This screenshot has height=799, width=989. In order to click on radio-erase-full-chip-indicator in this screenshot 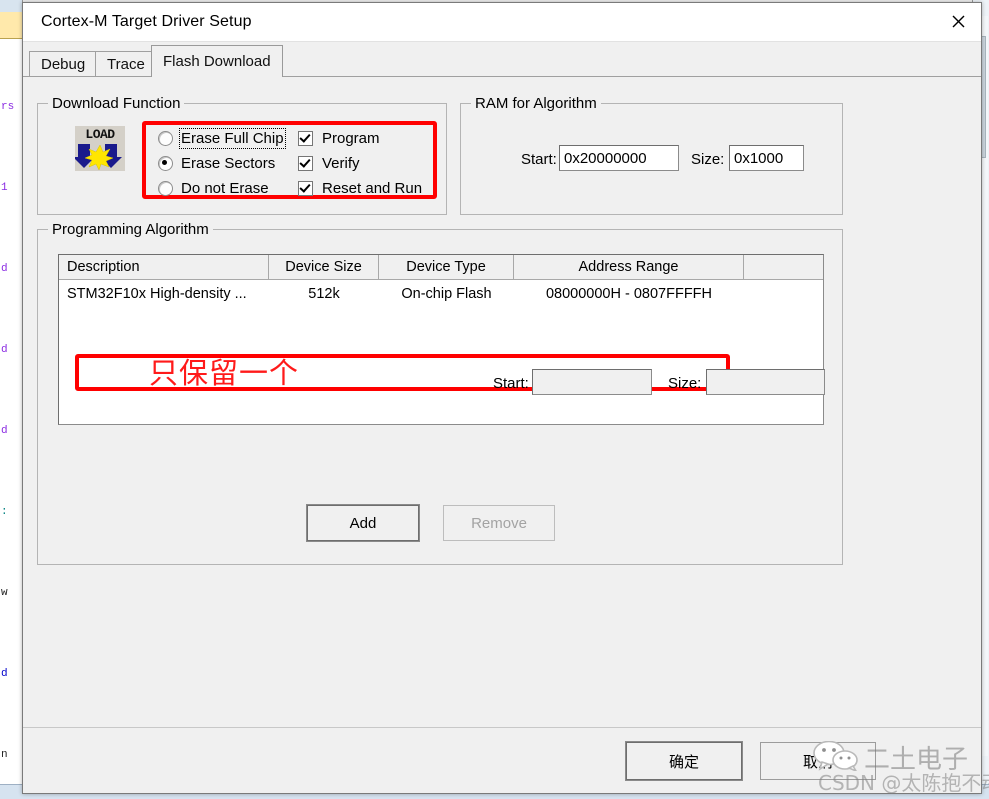, I will do `click(165, 138)`.